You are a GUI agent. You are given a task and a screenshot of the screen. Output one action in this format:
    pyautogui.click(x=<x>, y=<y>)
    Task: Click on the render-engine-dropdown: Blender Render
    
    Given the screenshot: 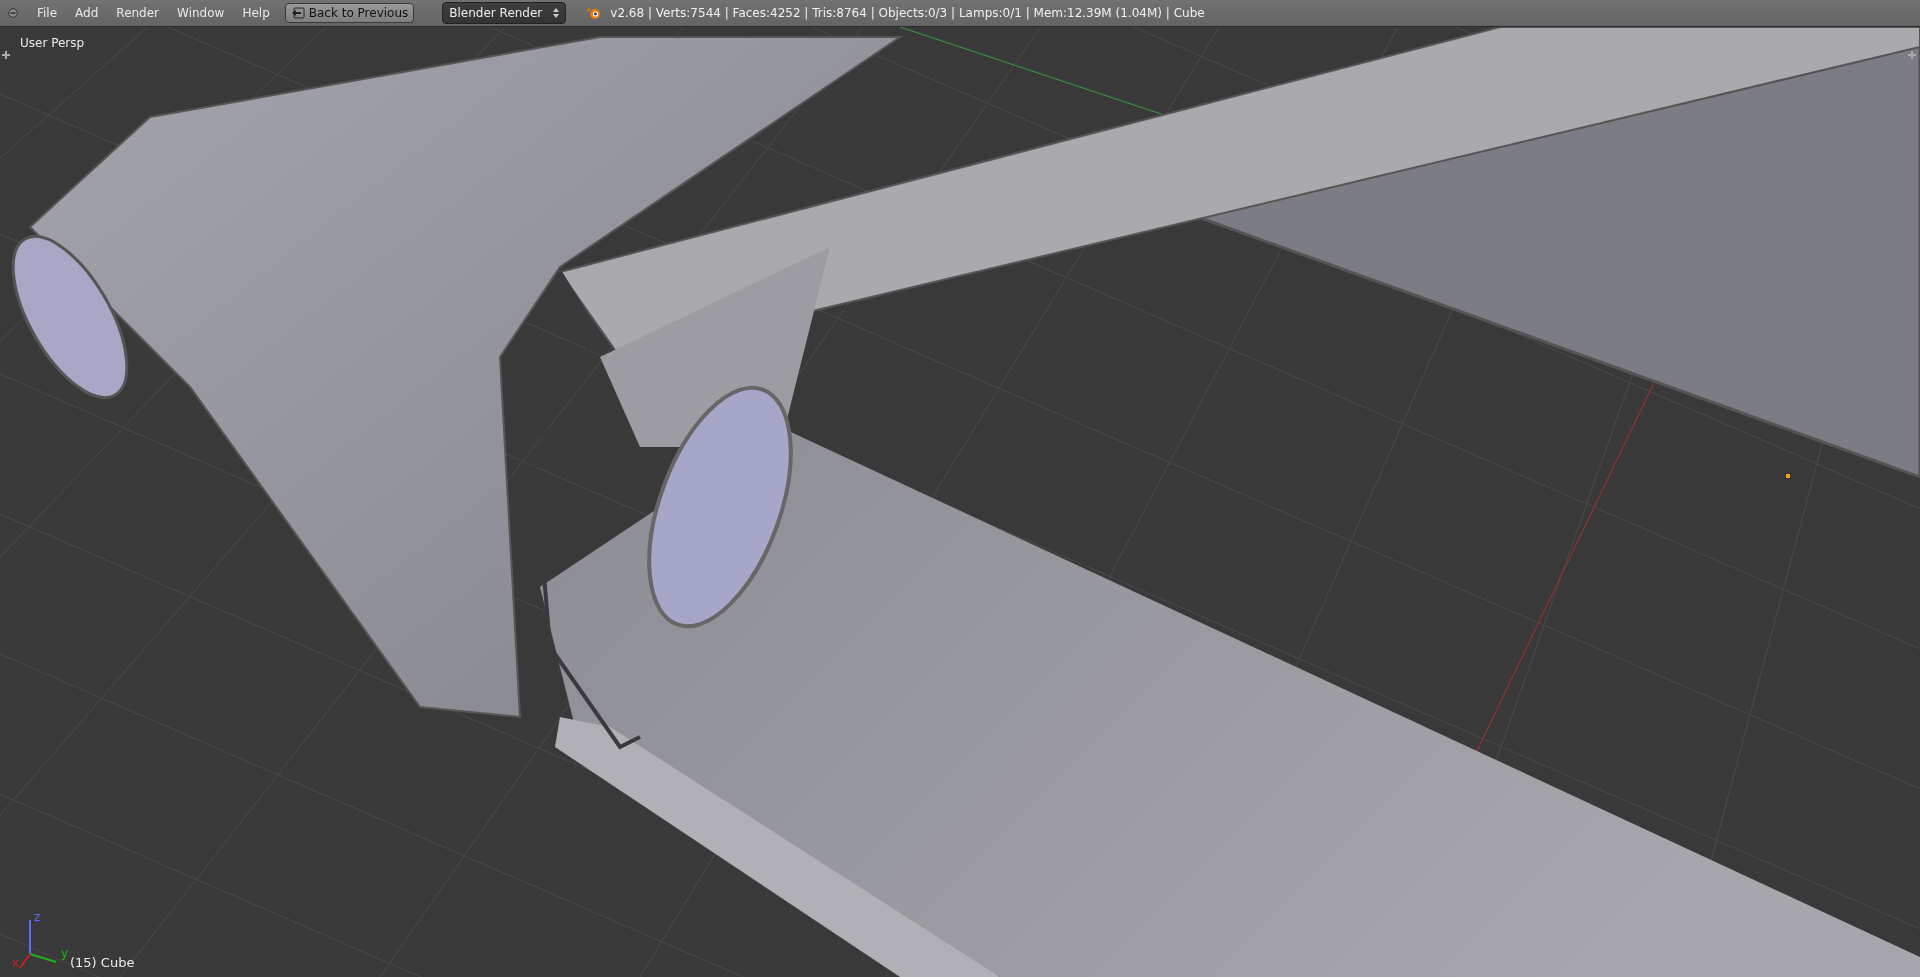 What is the action you would take?
    pyautogui.click(x=504, y=13)
    